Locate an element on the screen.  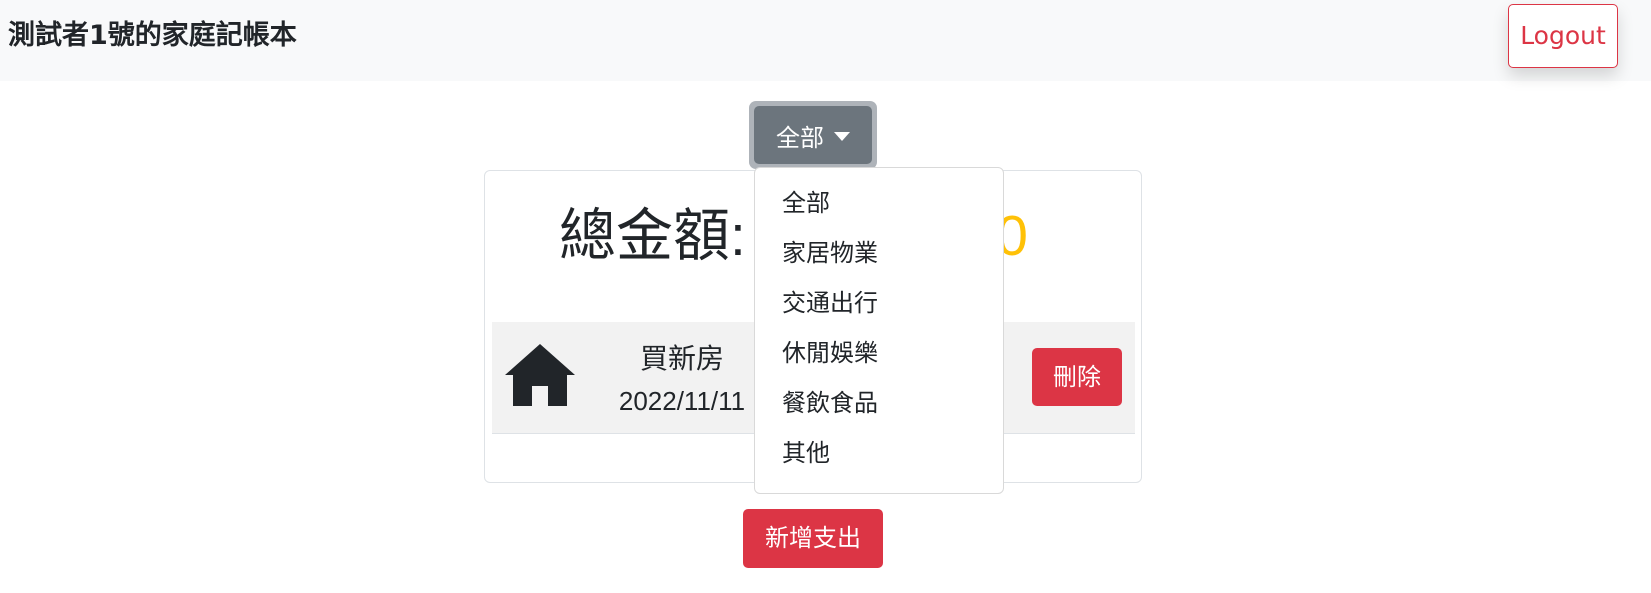
dropdown-item-other: 其他 is located at coordinates (879, 453).